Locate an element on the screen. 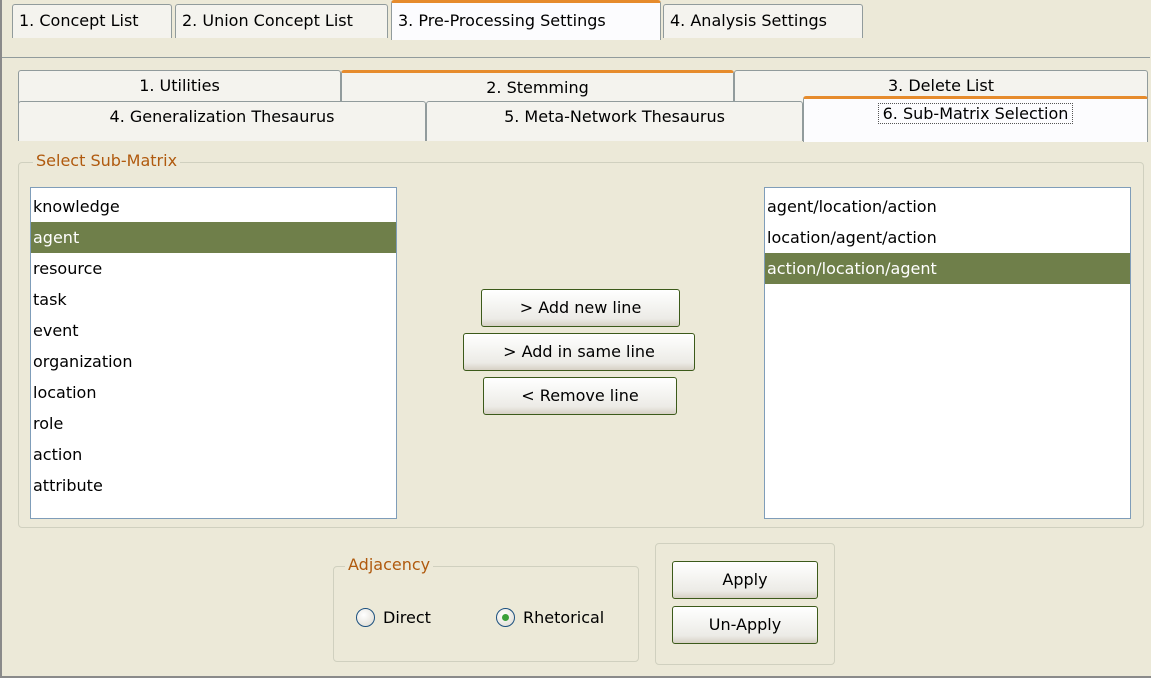  tab-concept-list: 1. Concept List is located at coordinates (92, 21).